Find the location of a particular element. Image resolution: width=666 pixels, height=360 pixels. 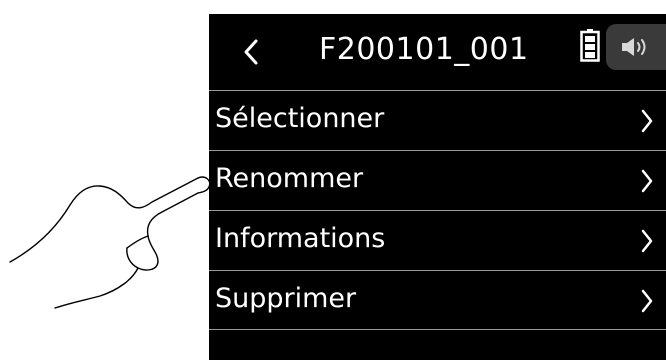

menu-item-delete: Supprimer is located at coordinates (437, 300).